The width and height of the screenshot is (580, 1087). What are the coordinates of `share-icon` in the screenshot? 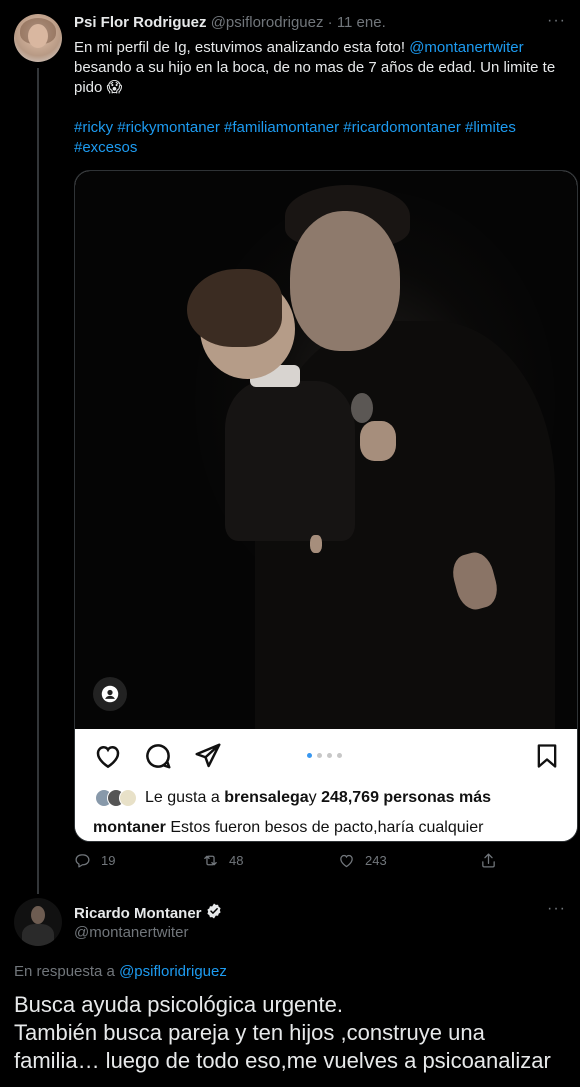 It's located at (488, 860).